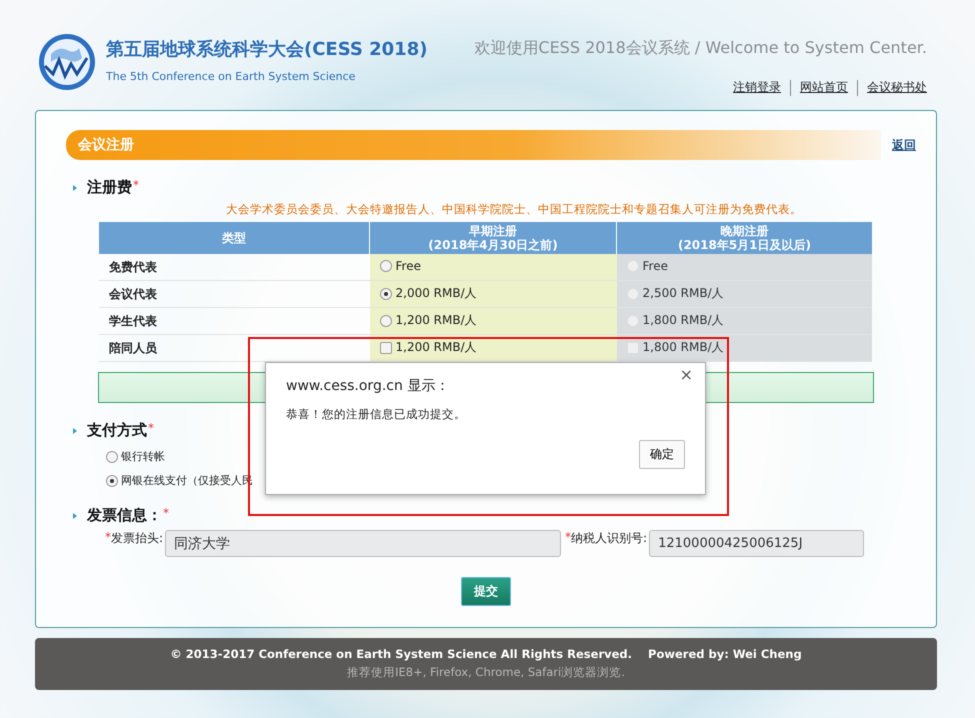  I want to click on globe-logo-icon, so click(67, 62).